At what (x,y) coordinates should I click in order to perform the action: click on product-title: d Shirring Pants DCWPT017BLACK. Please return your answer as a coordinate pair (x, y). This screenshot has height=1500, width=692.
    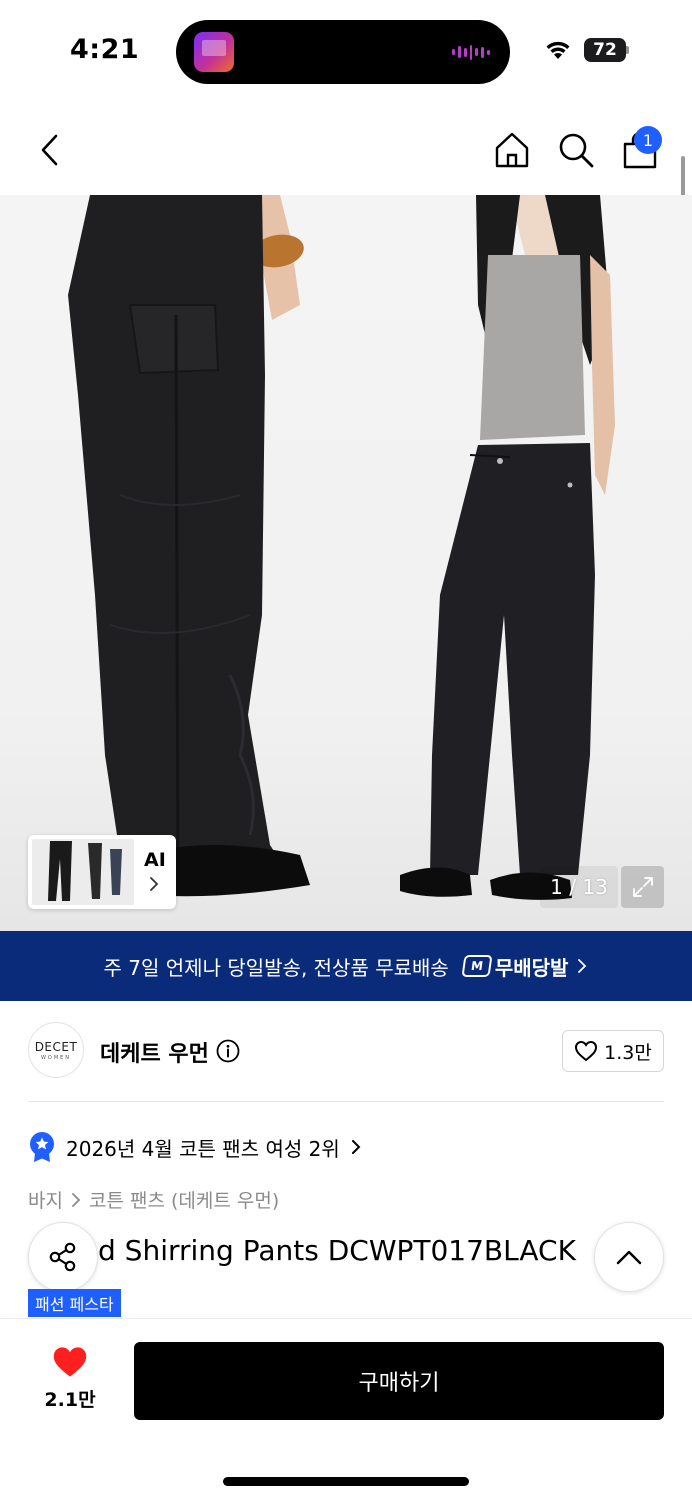
    Looking at the image, I should click on (328, 1250).